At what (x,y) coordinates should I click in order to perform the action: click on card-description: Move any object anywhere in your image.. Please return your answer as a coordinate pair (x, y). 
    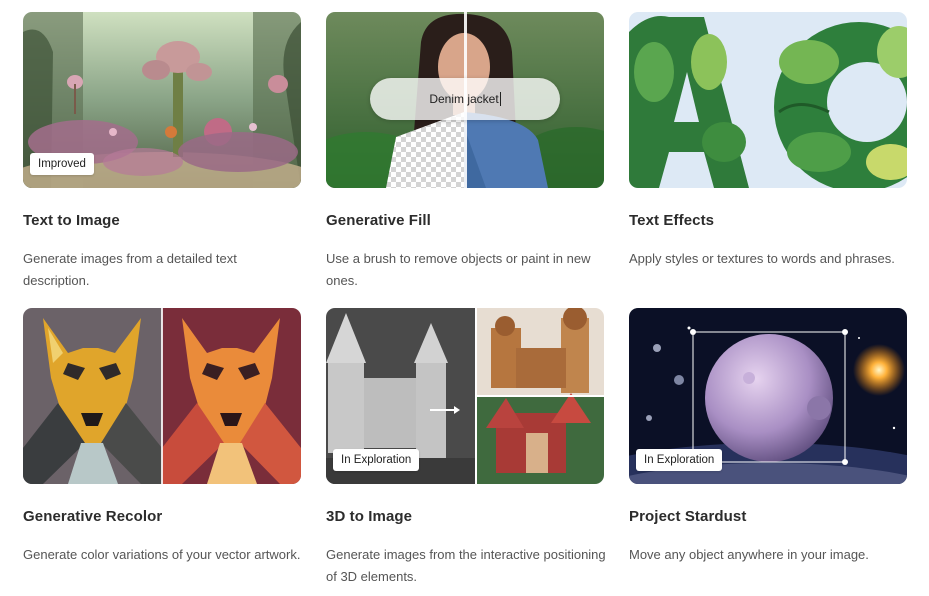
    Looking at the image, I should click on (749, 554).